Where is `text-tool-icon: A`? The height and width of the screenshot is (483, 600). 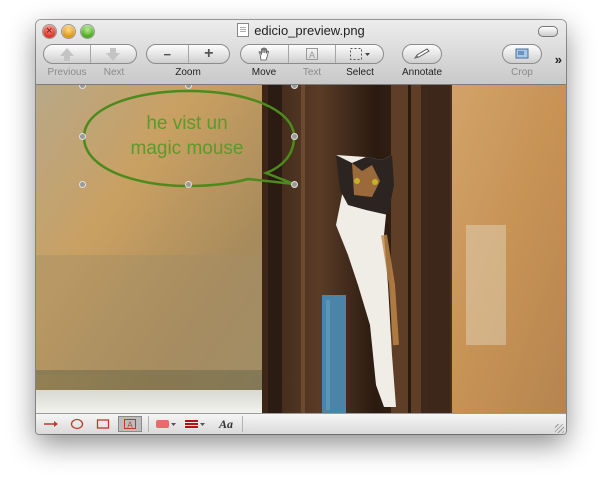 text-tool-icon: A is located at coordinates (312, 54).